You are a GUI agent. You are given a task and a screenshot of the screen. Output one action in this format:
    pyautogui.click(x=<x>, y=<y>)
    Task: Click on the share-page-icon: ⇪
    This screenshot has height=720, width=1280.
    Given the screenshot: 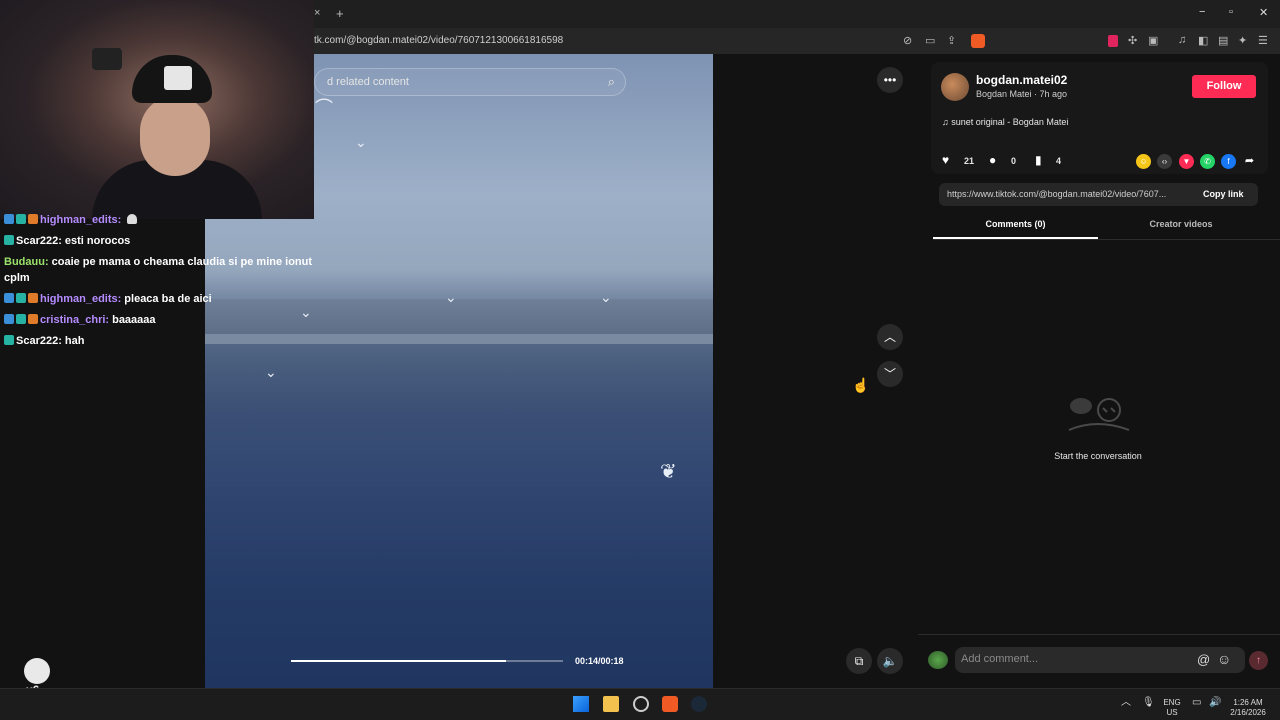 What is the action you would take?
    pyautogui.click(x=951, y=40)
    